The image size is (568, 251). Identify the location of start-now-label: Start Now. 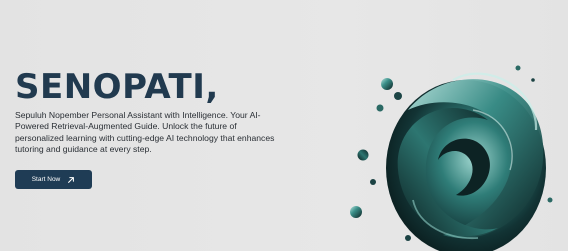
(46, 179).